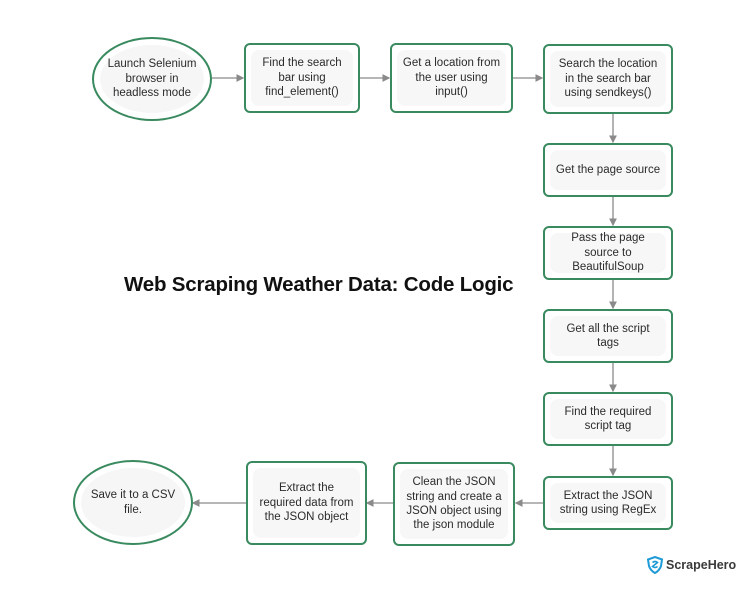 This screenshot has width=744, height=590. What do you see at coordinates (701, 565) in the screenshot?
I see `logo-text: ScrapeHero` at bounding box center [701, 565].